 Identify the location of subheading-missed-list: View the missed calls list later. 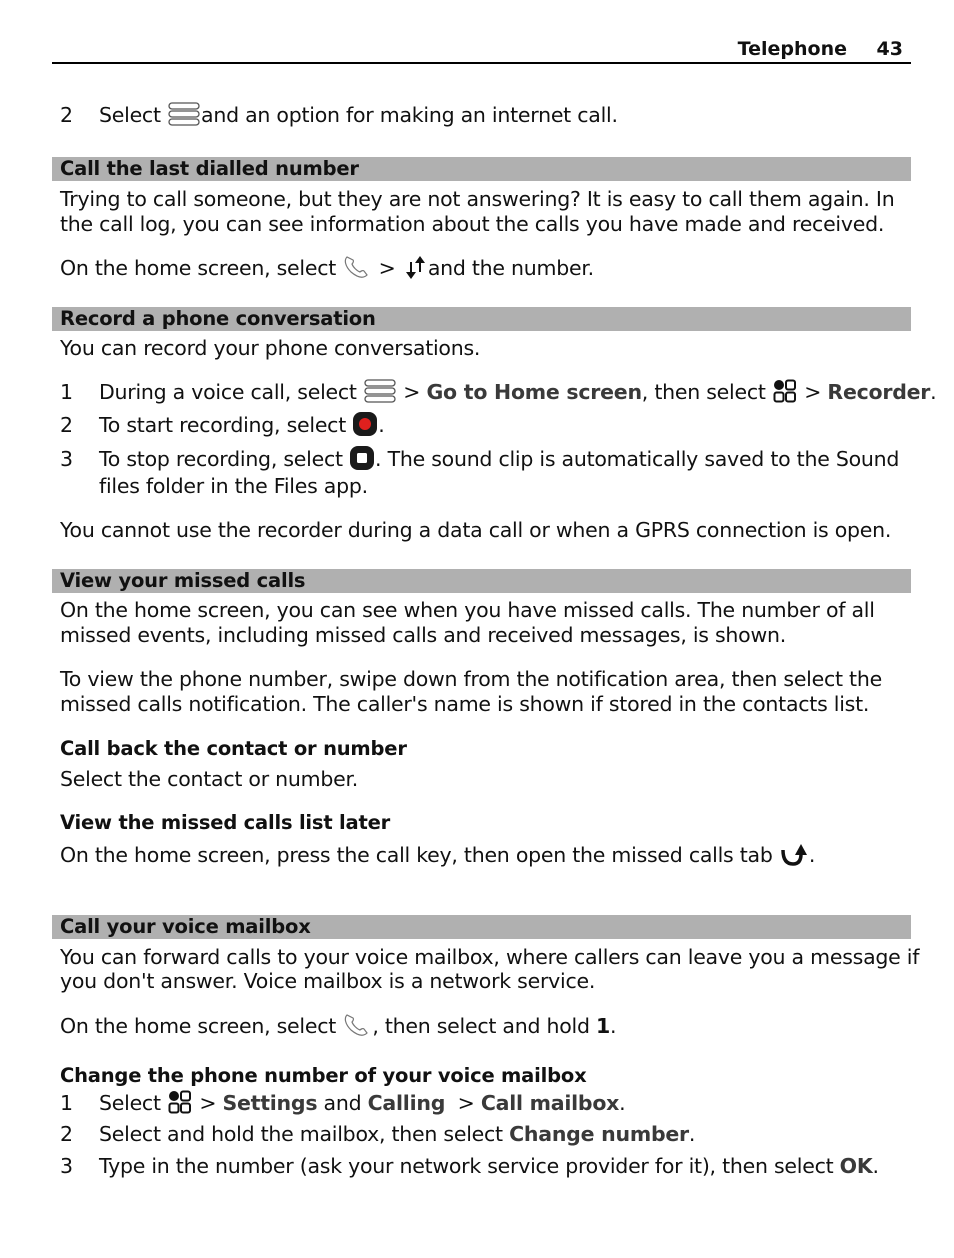
(225, 822).